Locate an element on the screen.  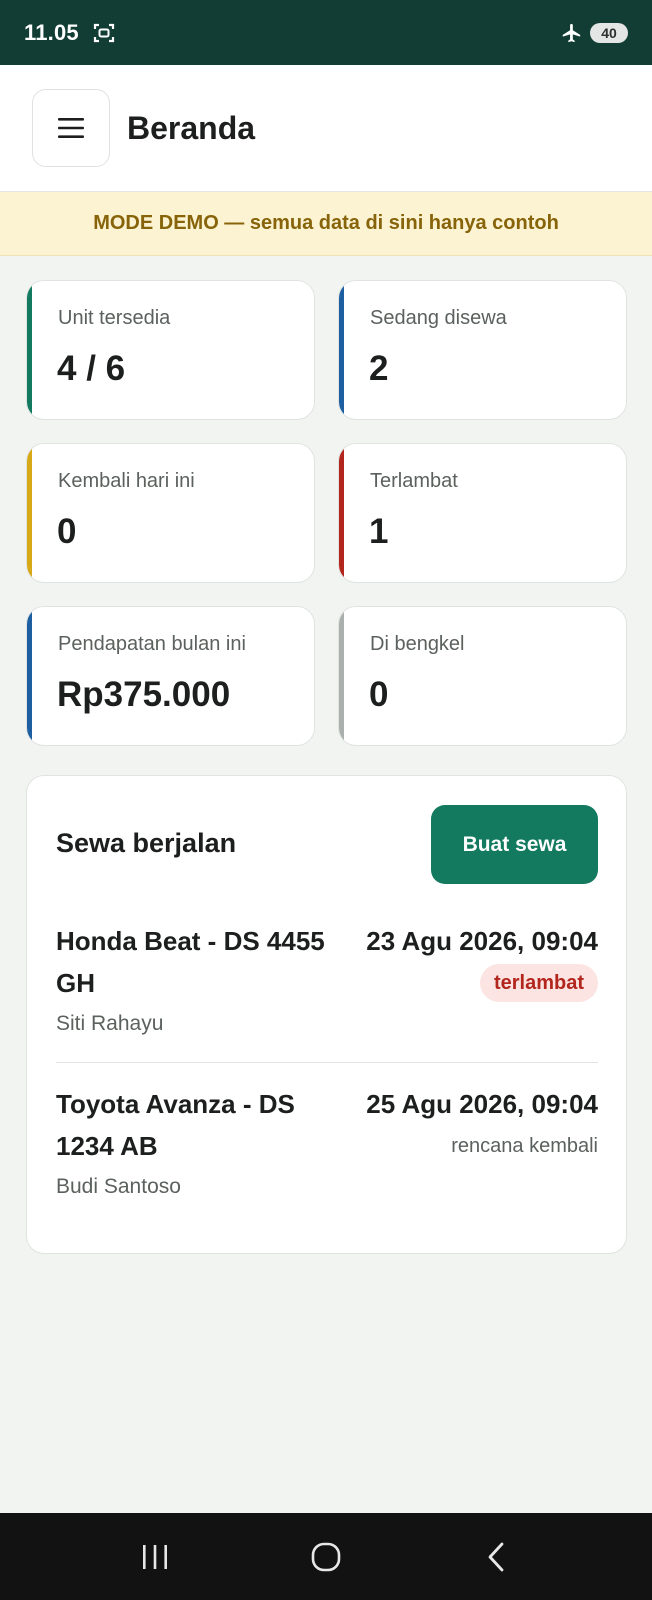
stat-card-late: Terlambat 1 is located at coordinates (482, 513).